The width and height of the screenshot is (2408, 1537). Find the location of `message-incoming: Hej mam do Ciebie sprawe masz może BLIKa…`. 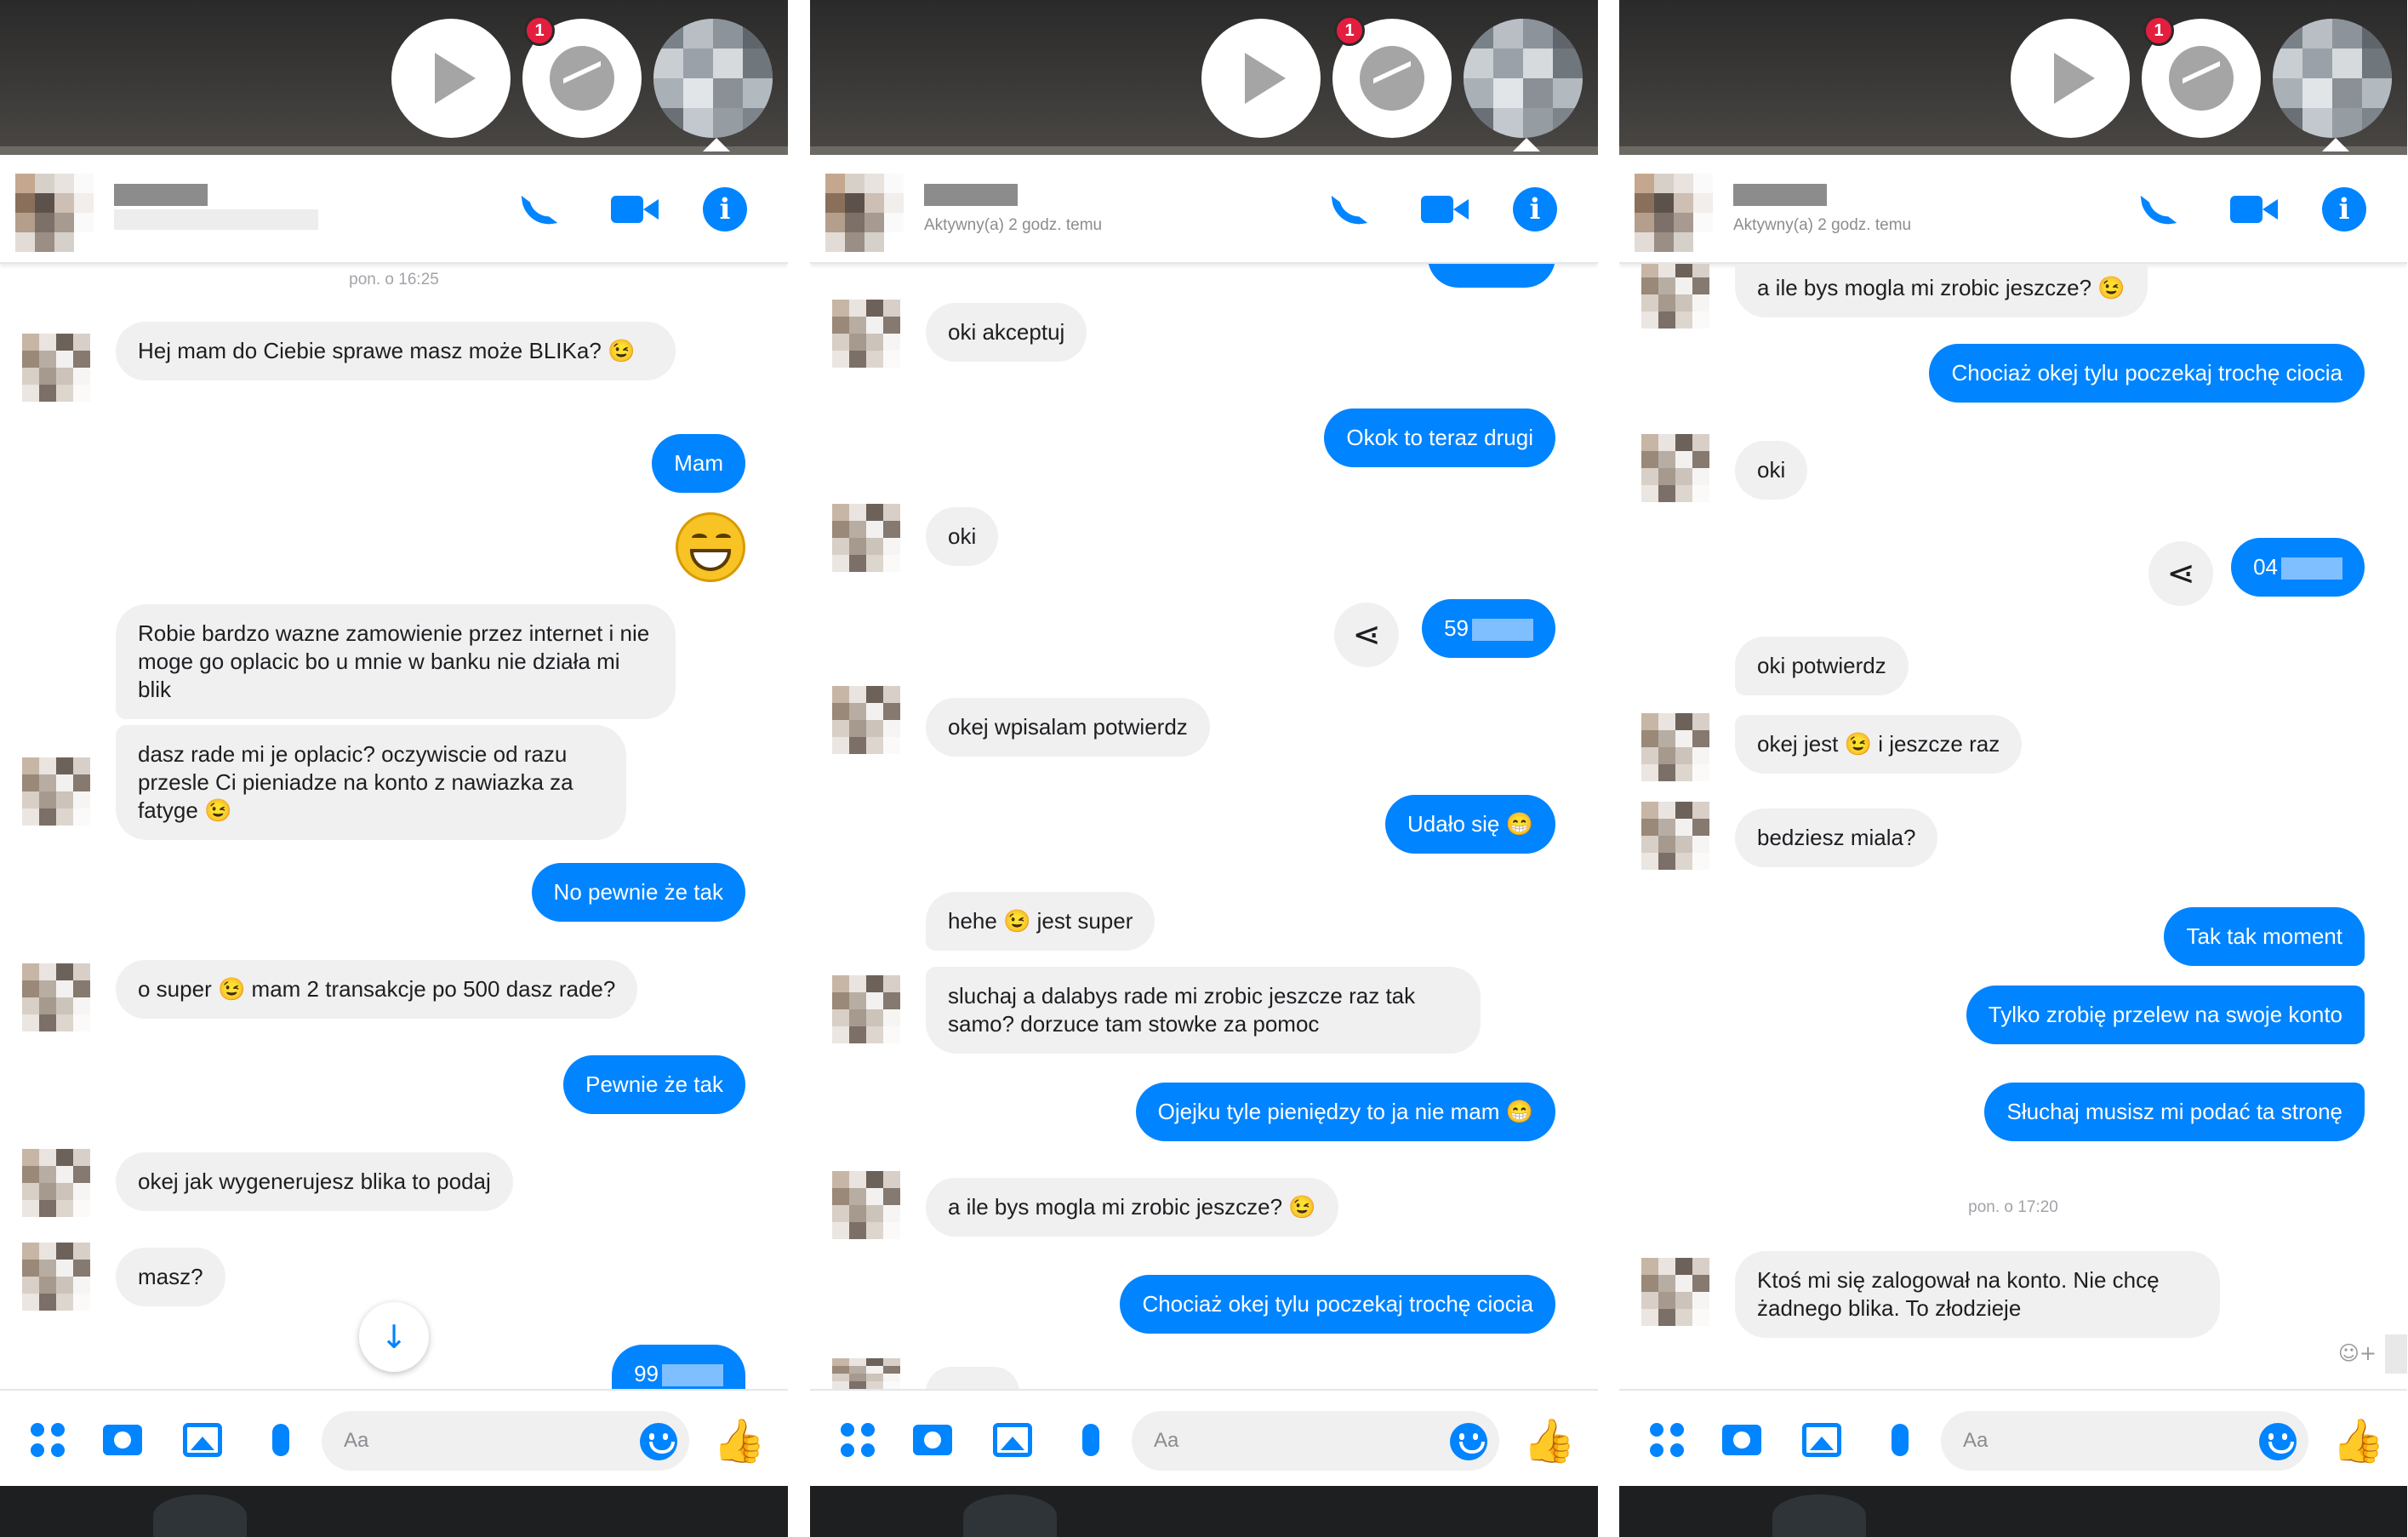

message-incoming: Hej mam do Ciebie sprawe masz może BLIKa… is located at coordinates (396, 351).